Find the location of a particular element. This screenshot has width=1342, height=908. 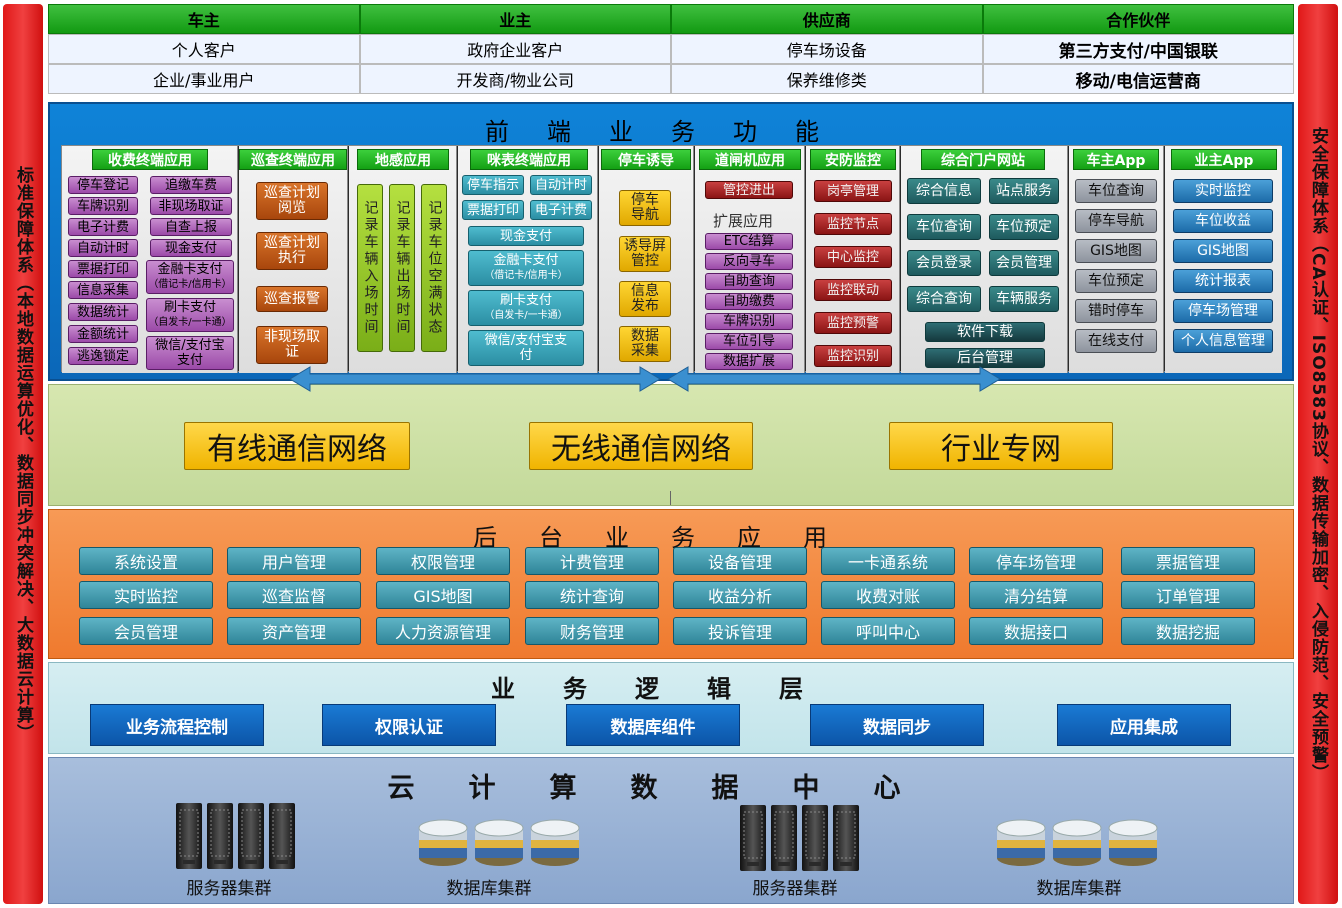

meter-swipe-pay-sub: （自发卡/一卡通） is located at coordinates (526, 315).